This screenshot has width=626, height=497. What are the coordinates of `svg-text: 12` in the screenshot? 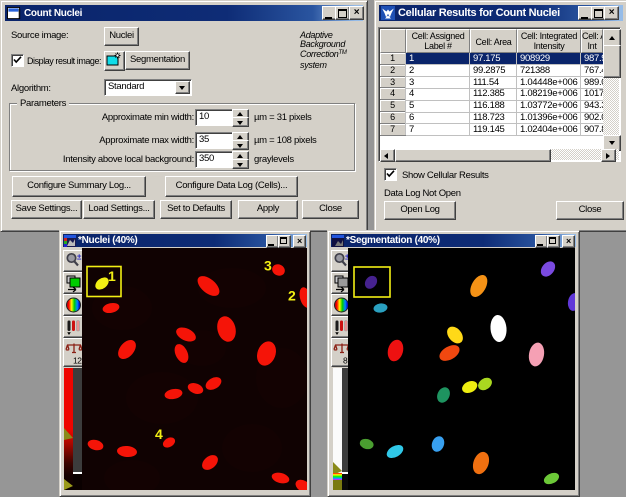 It's located at (77, 361).